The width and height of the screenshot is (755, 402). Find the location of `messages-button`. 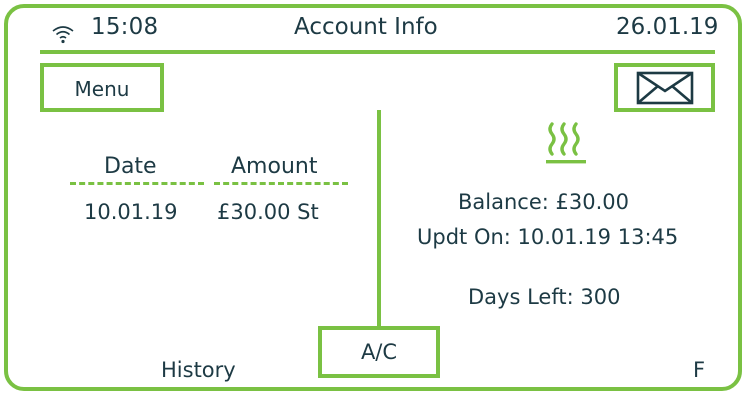

messages-button is located at coordinates (664, 87).